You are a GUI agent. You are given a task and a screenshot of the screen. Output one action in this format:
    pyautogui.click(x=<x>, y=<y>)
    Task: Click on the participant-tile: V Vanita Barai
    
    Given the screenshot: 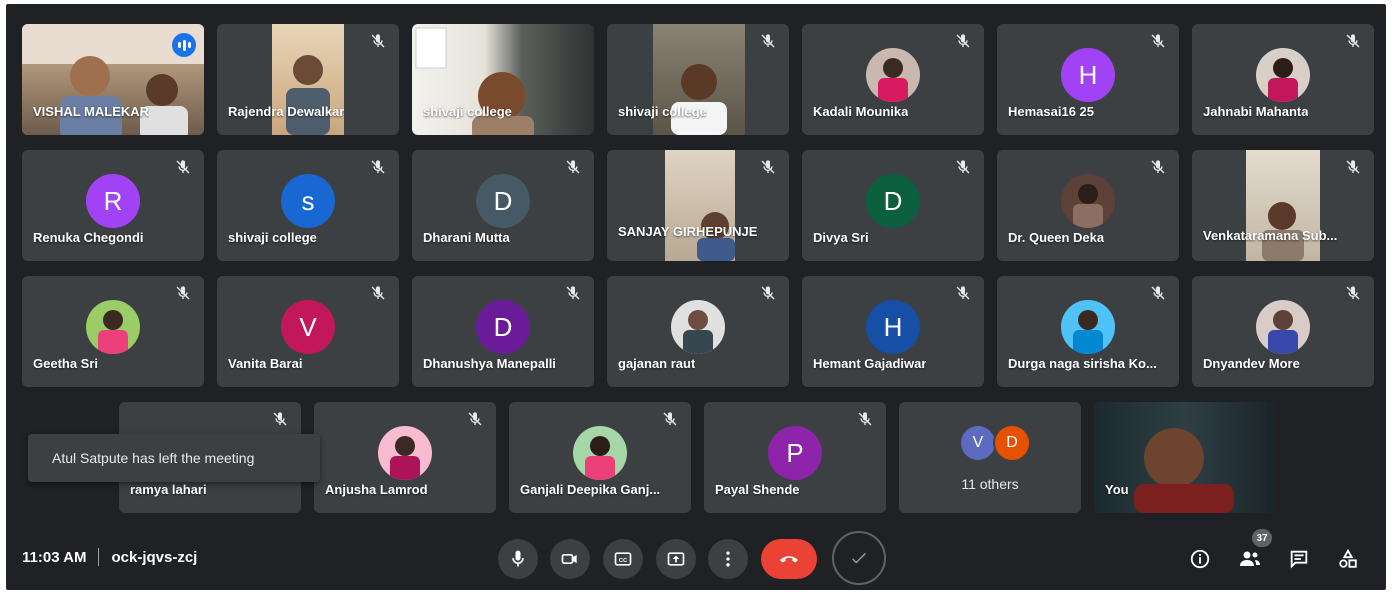 What is the action you would take?
    pyautogui.click(x=308, y=331)
    